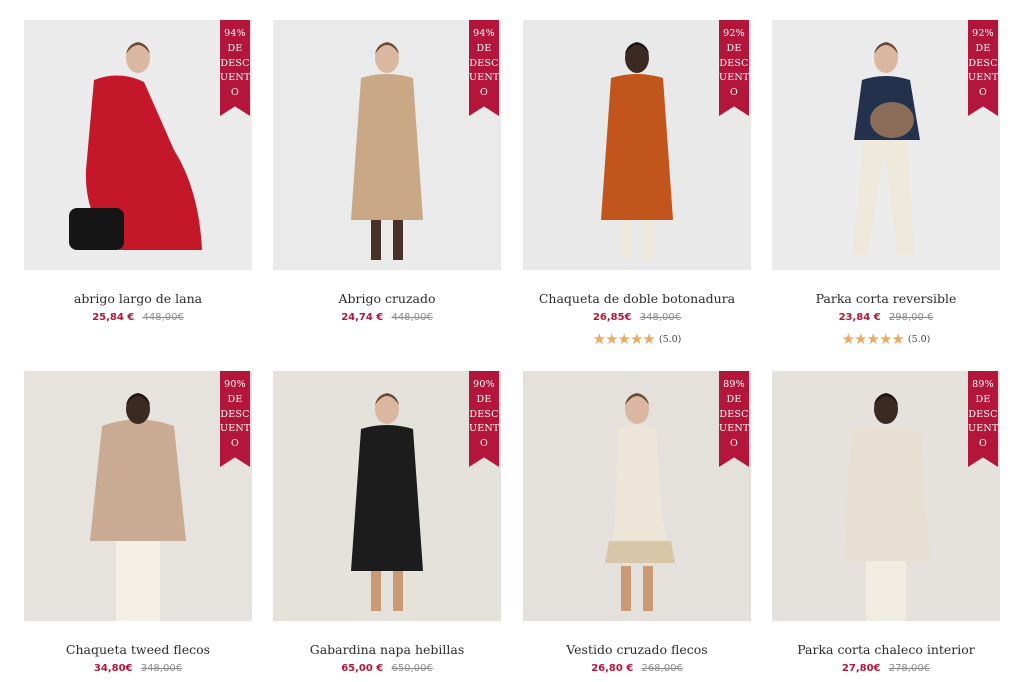 The height and width of the screenshot is (682, 1024). What do you see at coordinates (387, 659) in the screenshot?
I see `product-info: Gabardina napa hebillas 65,00 € 650,00€` at bounding box center [387, 659].